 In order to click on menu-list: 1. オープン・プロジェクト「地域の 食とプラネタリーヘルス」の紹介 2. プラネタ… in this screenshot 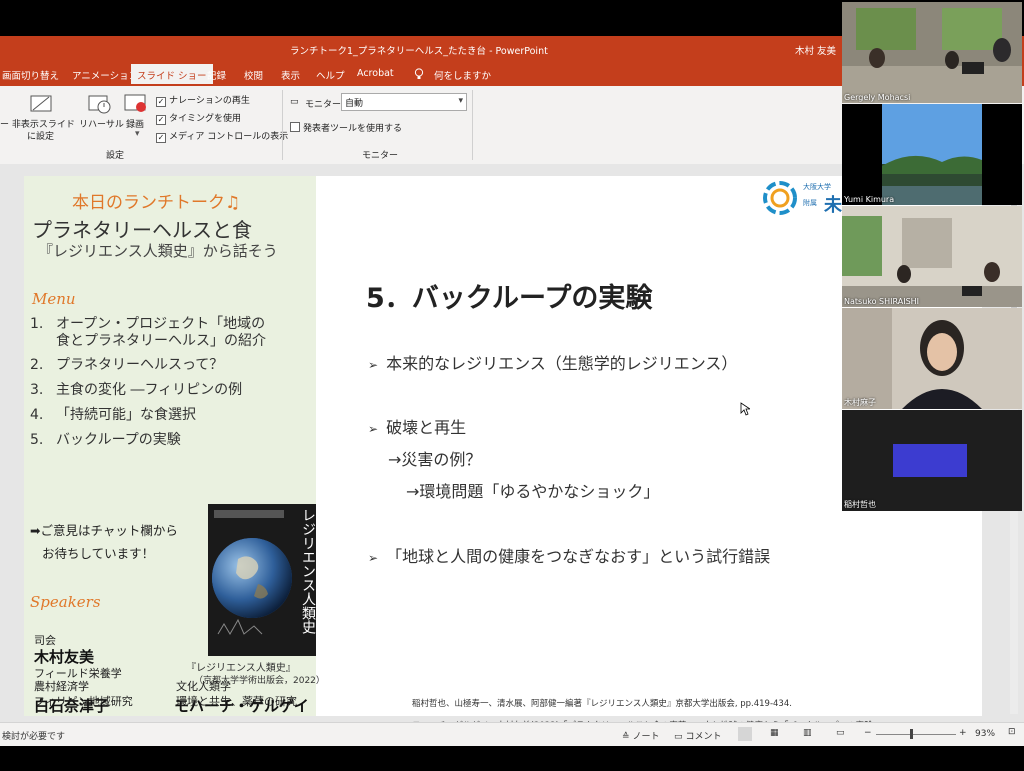, I will do `click(148, 382)`.